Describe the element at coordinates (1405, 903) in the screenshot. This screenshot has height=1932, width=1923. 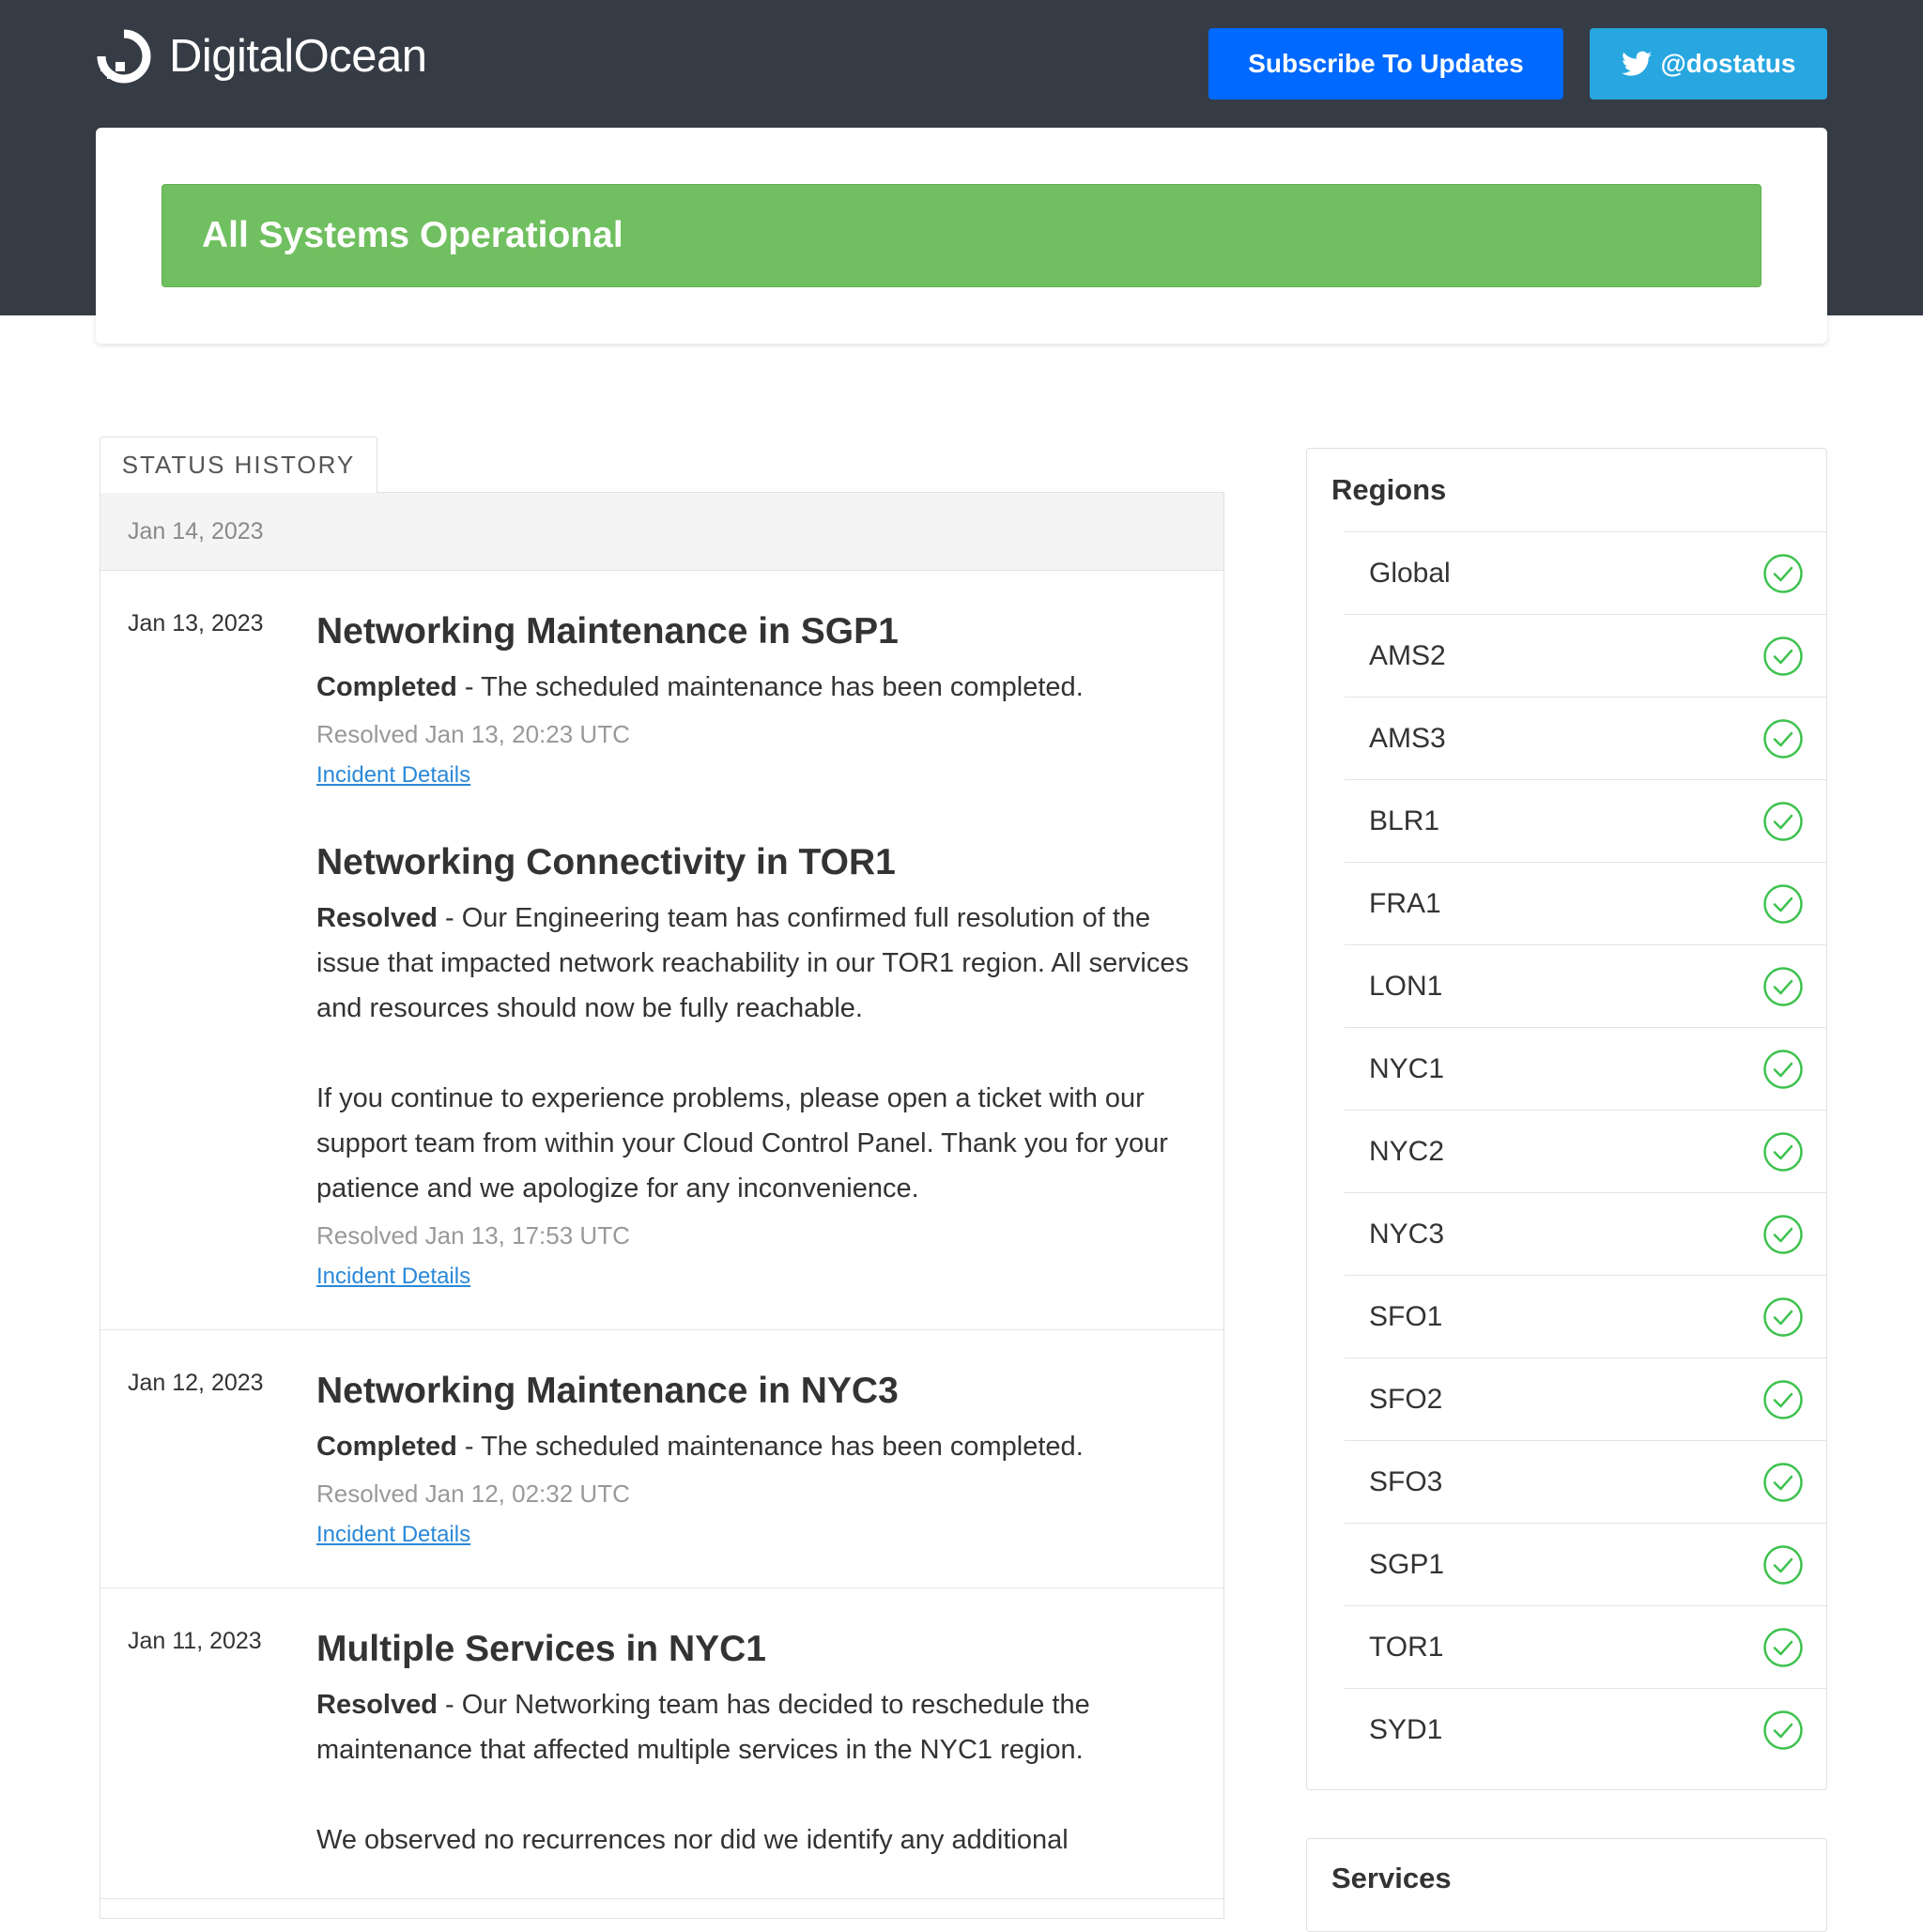
I see `region-name: FRA1` at that location.